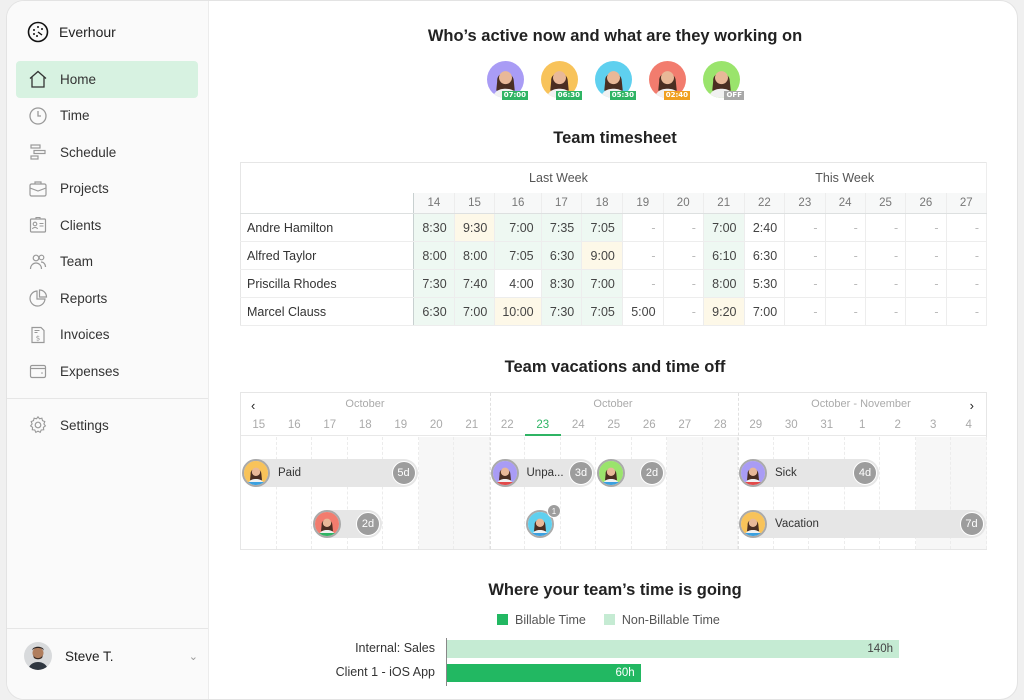  I want to click on time-cell: 5:30, so click(765, 283).